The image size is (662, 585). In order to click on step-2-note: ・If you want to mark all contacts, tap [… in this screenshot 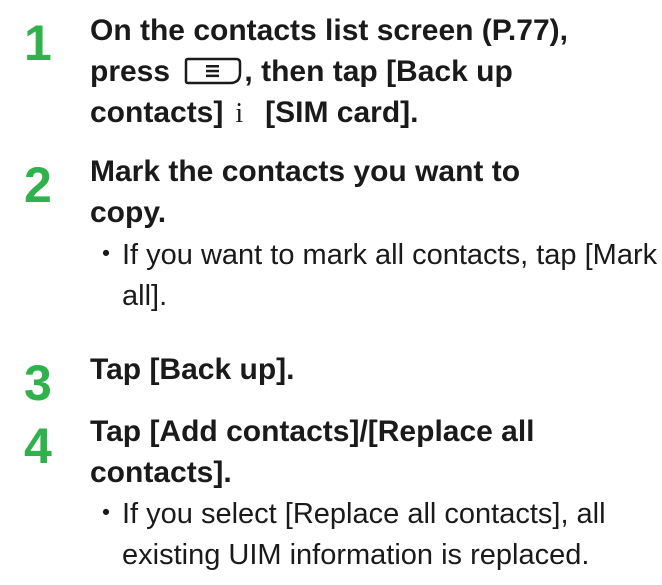, I will do `click(376, 276)`.